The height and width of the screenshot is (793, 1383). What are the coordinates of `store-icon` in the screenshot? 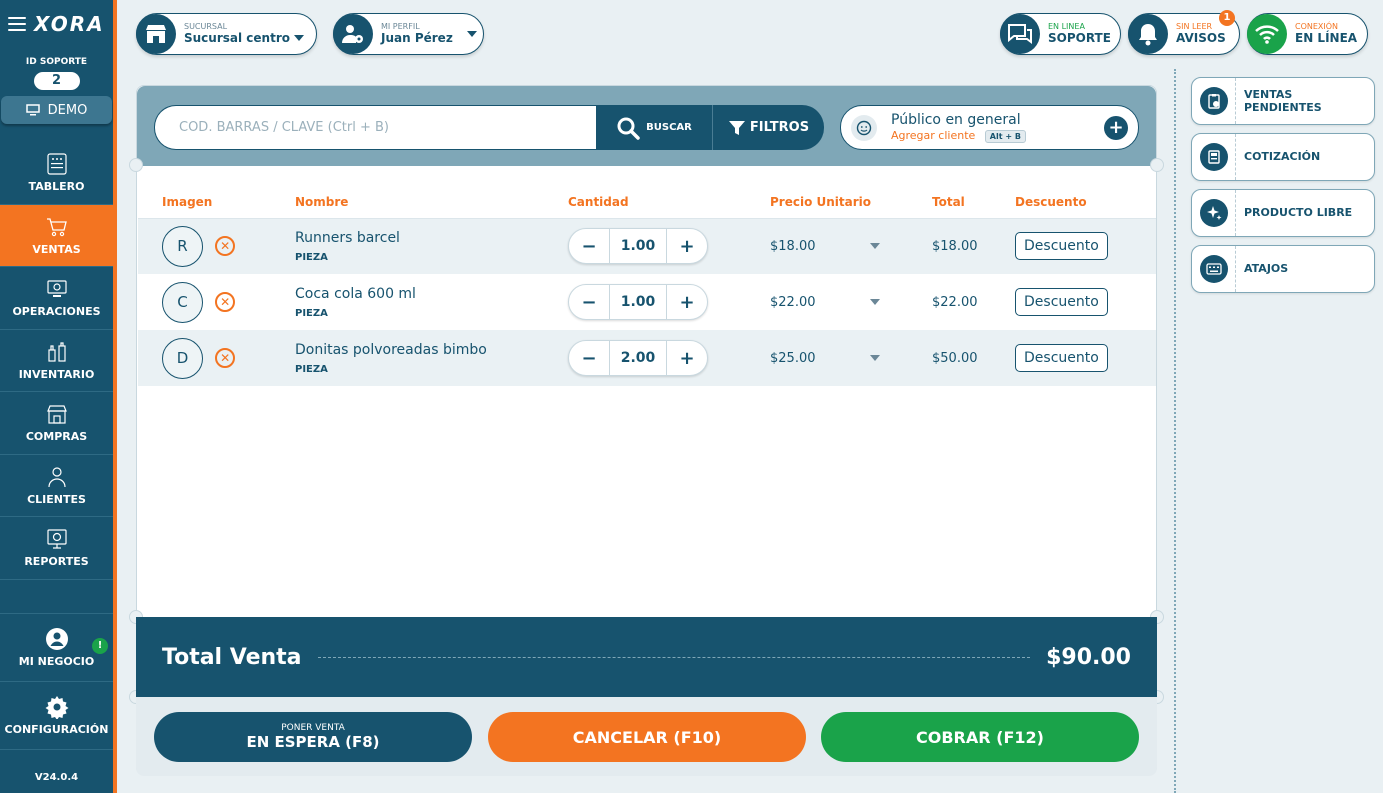 It's located at (56, 414).